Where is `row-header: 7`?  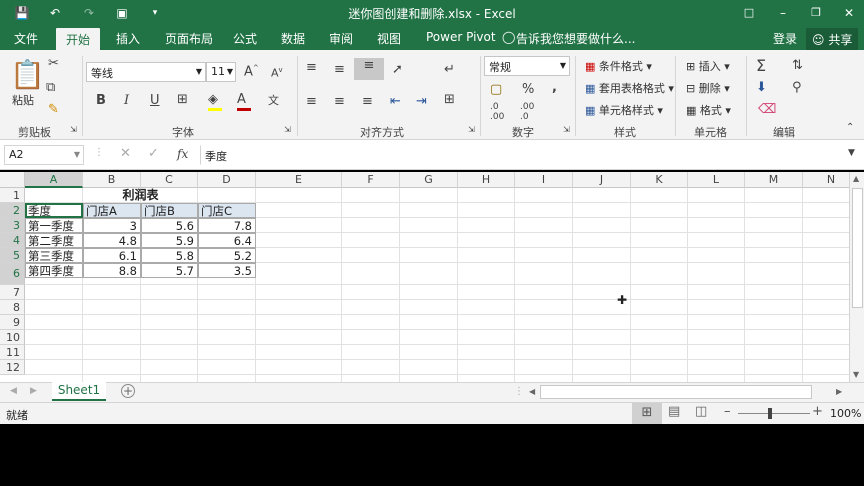 row-header: 7 is located at coordinates (12, 292).